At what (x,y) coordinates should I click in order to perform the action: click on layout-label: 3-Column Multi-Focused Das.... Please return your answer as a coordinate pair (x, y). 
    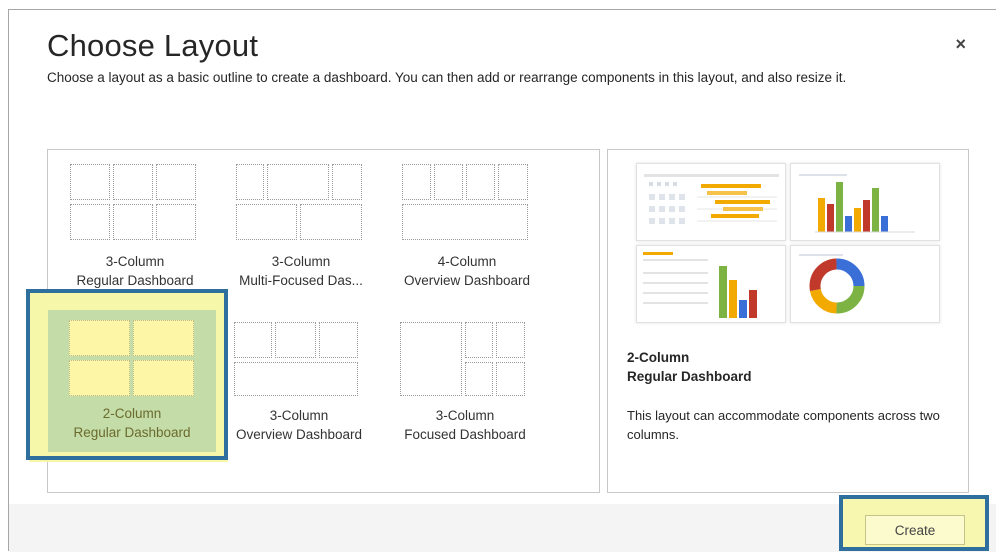
    Looking at the image, I should click on (301, 271).